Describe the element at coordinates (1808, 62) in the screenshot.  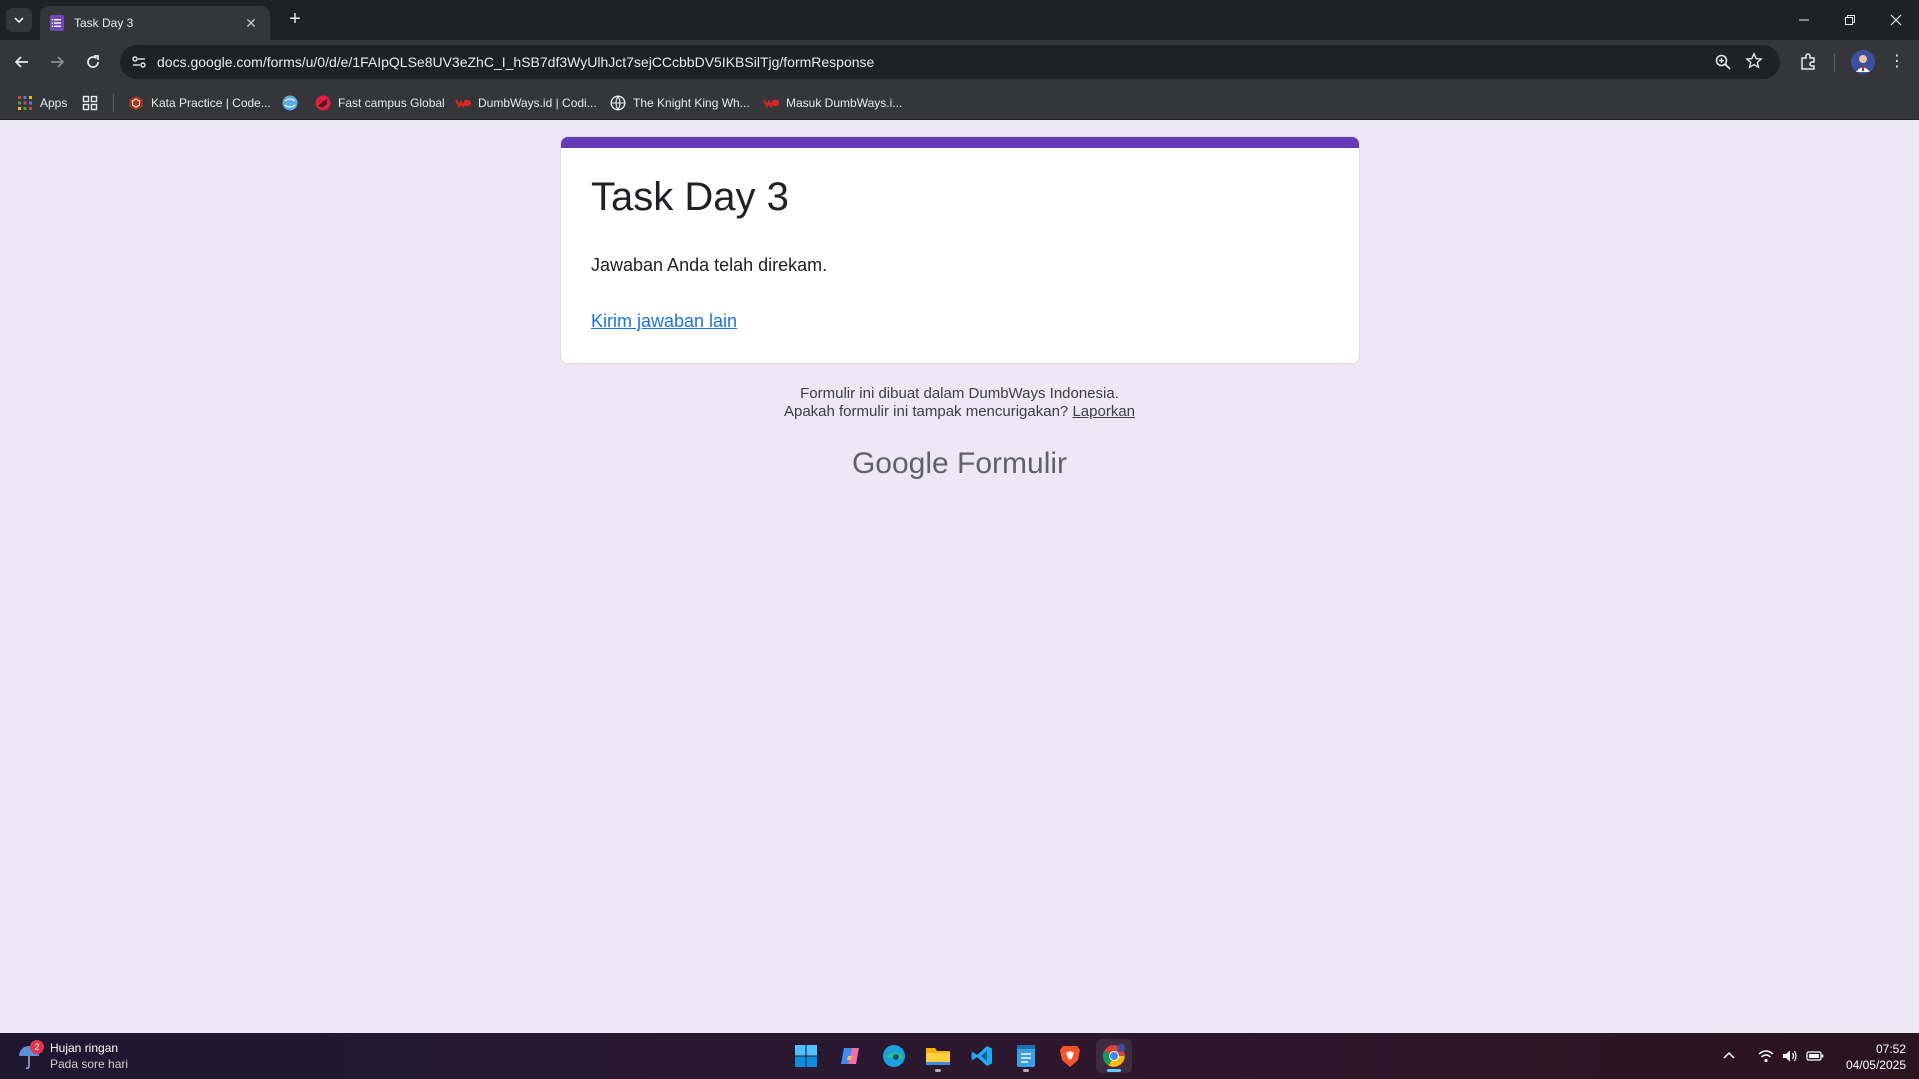
I see `extensions-icon` at that location.